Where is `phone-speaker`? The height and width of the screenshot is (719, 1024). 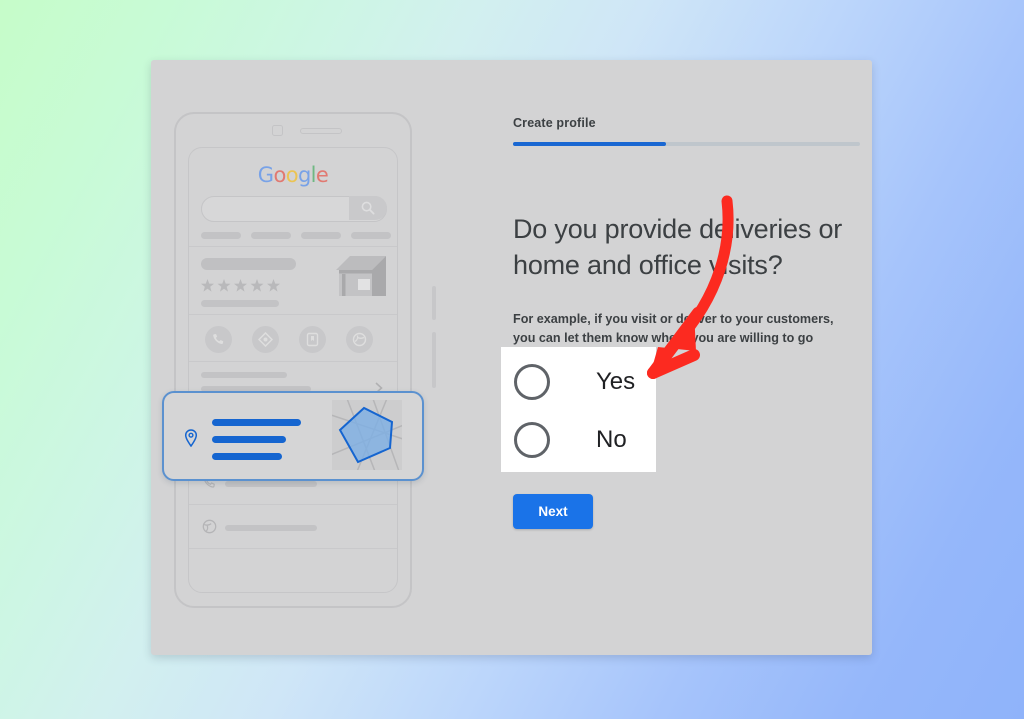
phone-speaker is located at coordinates (321, 131).